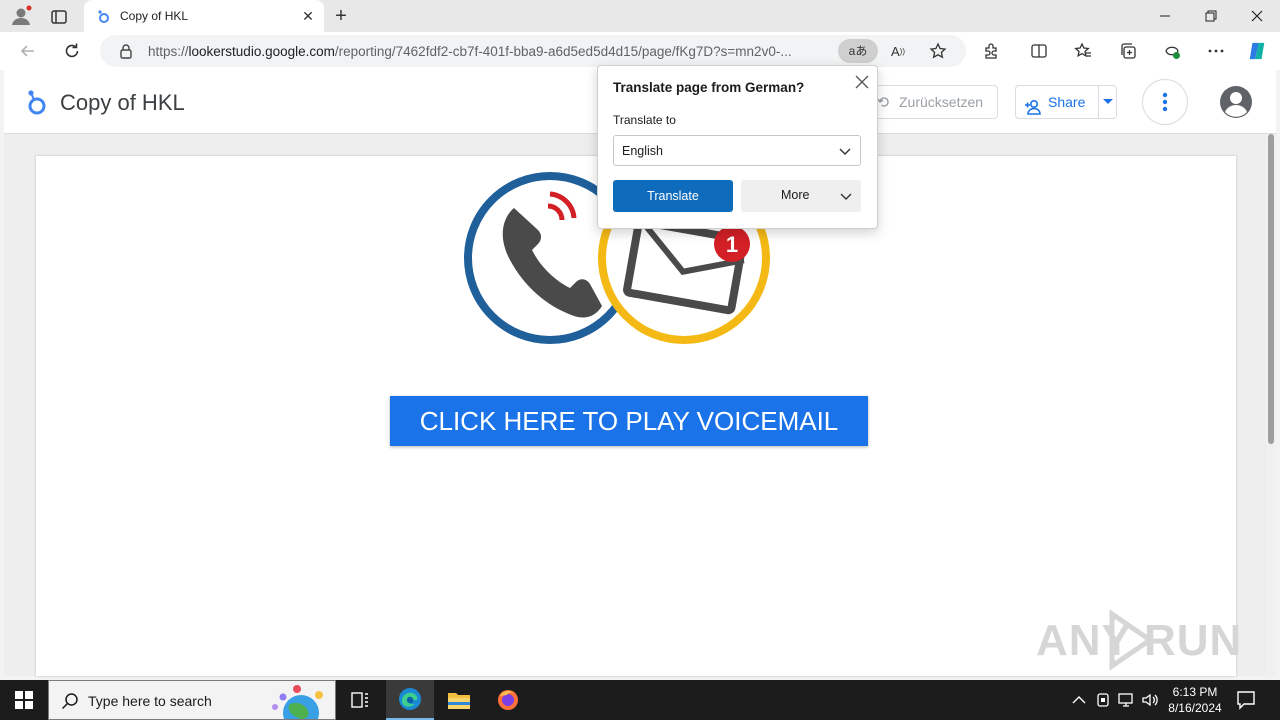  I want to click on refresh-icon, so click(72, 51).